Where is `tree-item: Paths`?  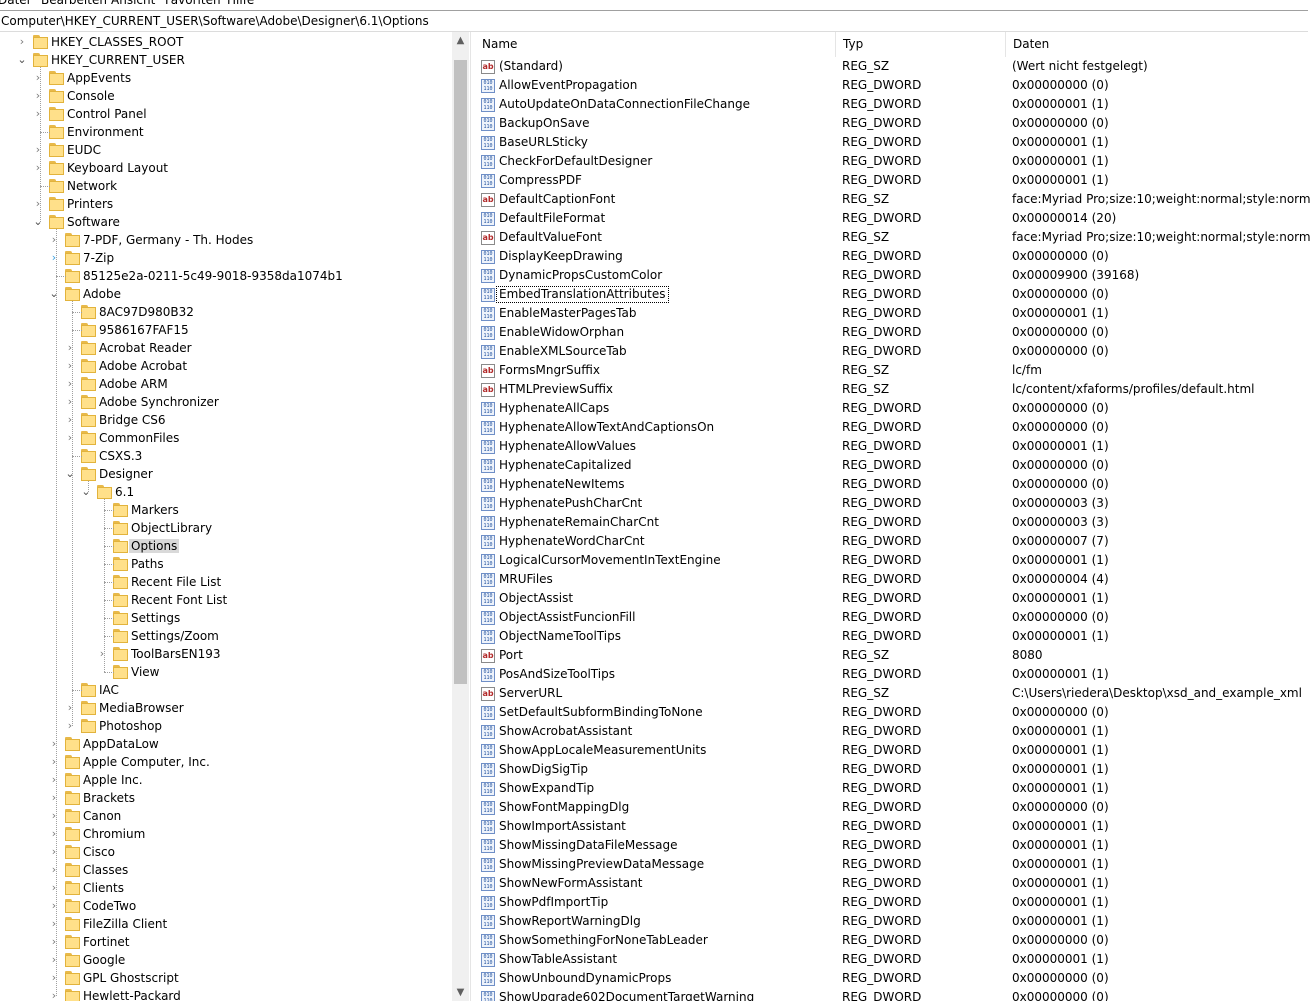 tree-item: Paths is located at coordinates (225, 564).